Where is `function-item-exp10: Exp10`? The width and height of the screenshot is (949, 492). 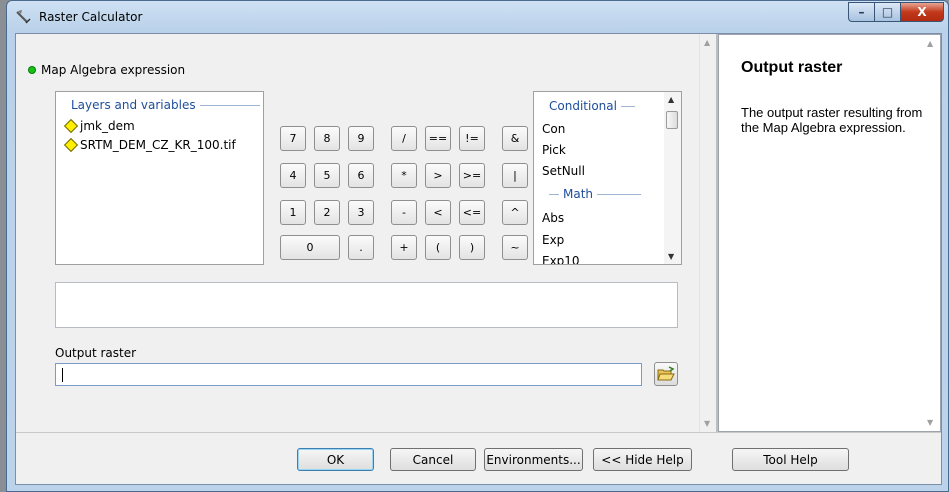 function-item-exp10: Exp10 is located at coordinates (561, 259).